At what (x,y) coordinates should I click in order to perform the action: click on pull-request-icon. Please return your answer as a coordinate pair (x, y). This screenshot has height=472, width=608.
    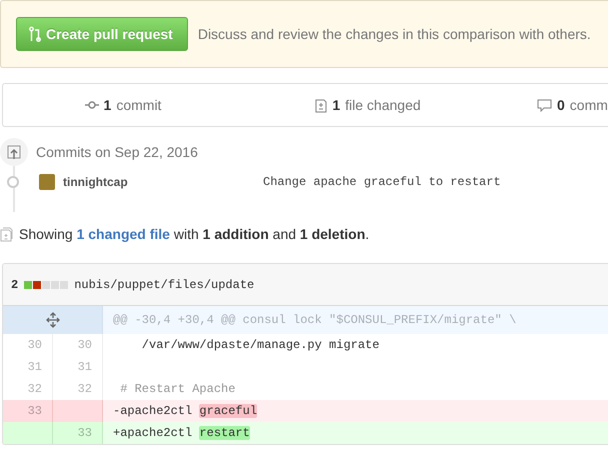
    Looking at the image, I should click on (35, 34).